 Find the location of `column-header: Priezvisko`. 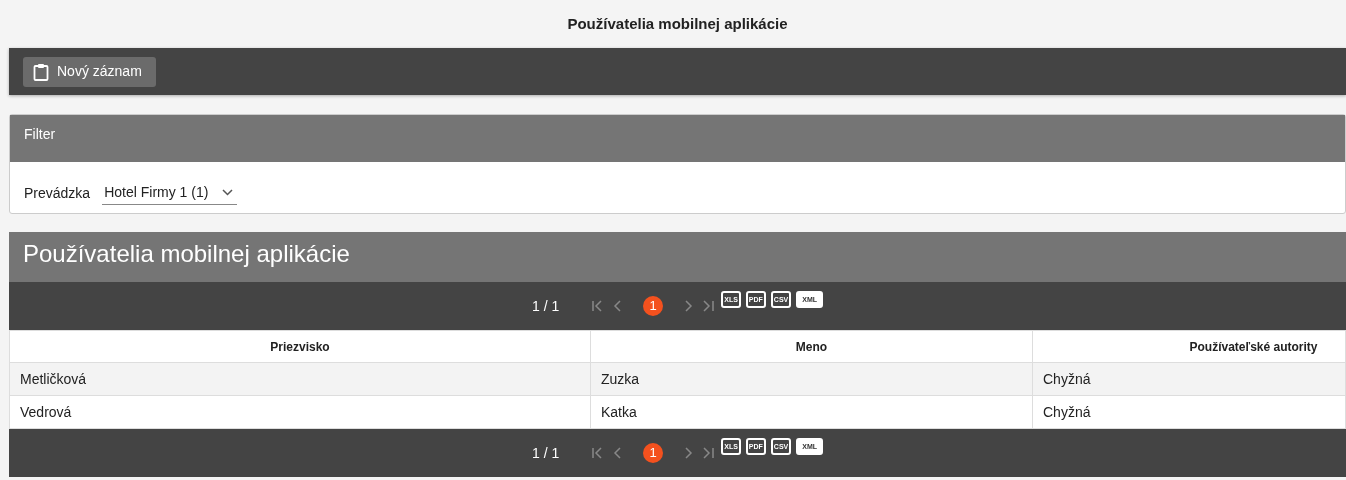

column-header: Priezvisko is located at coordinates (300, 346).